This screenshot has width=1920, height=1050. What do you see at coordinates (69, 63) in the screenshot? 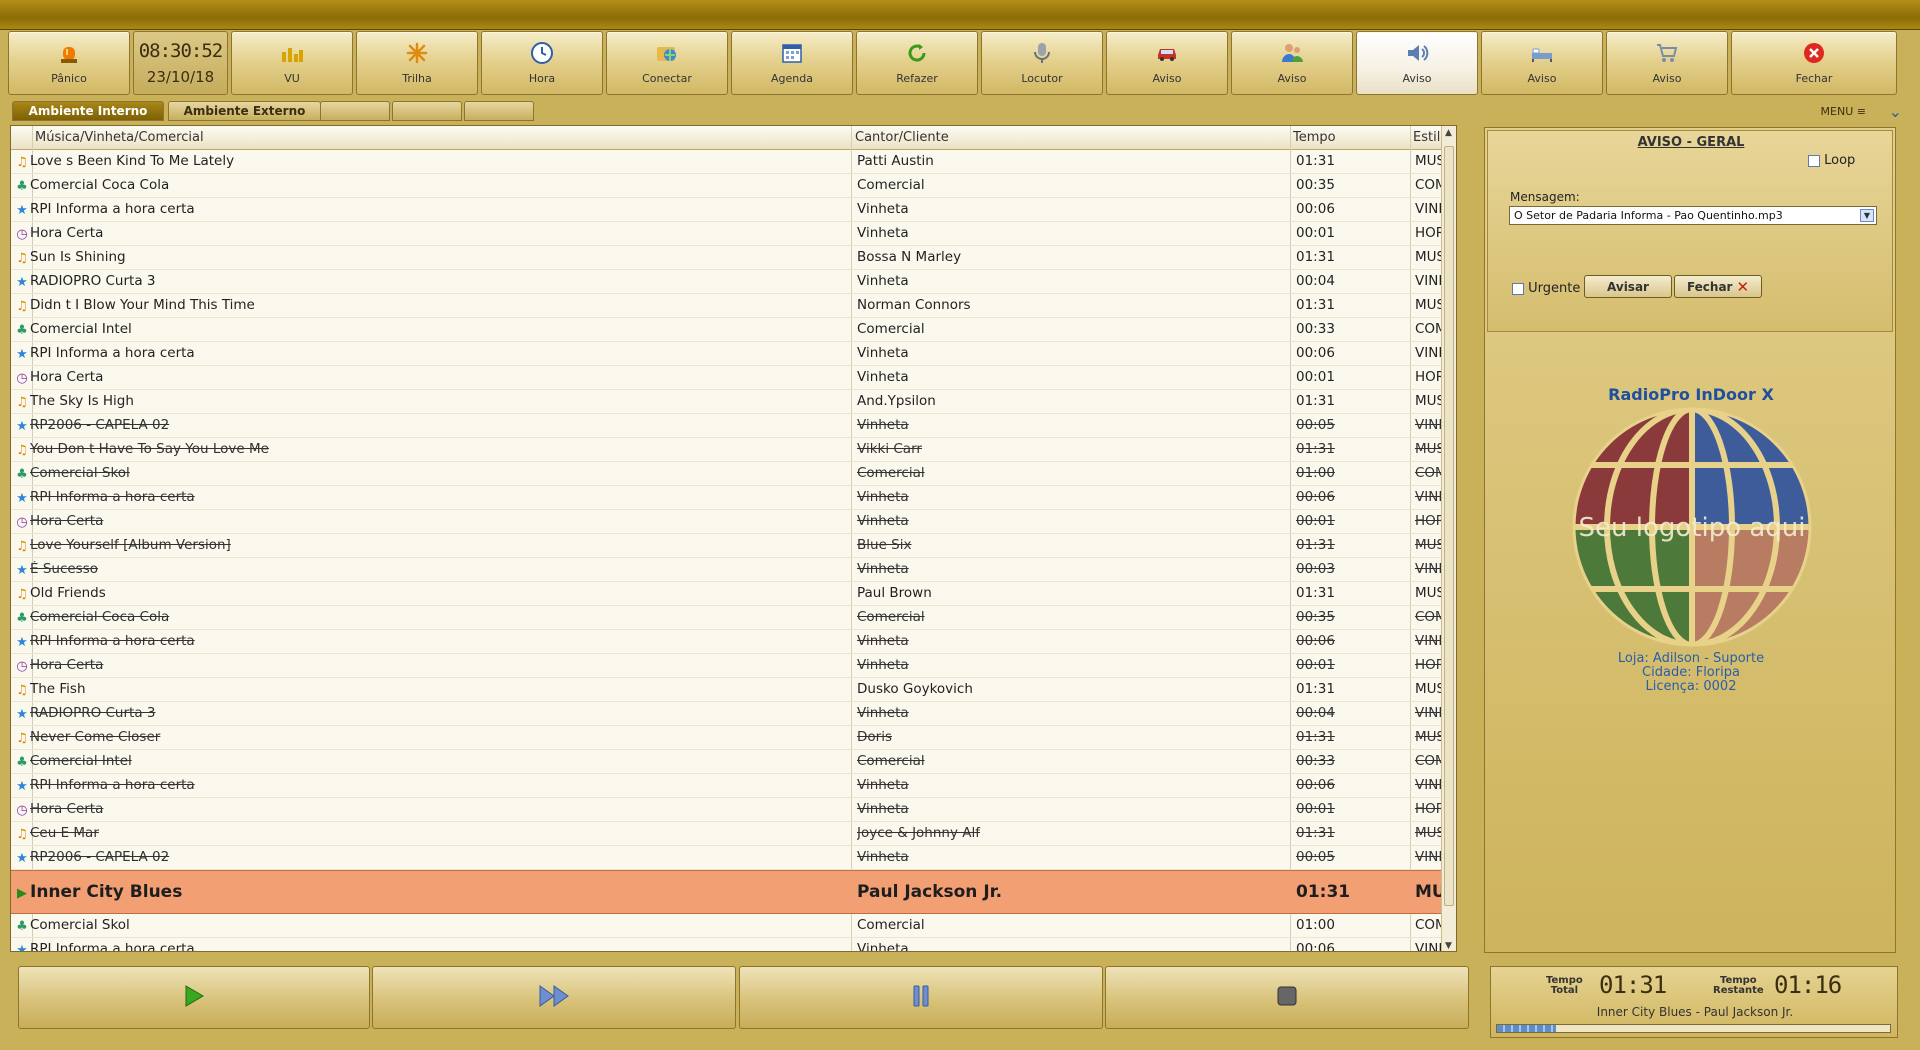
I see `panic-button: Pânico` at bounding box center [69, 63].